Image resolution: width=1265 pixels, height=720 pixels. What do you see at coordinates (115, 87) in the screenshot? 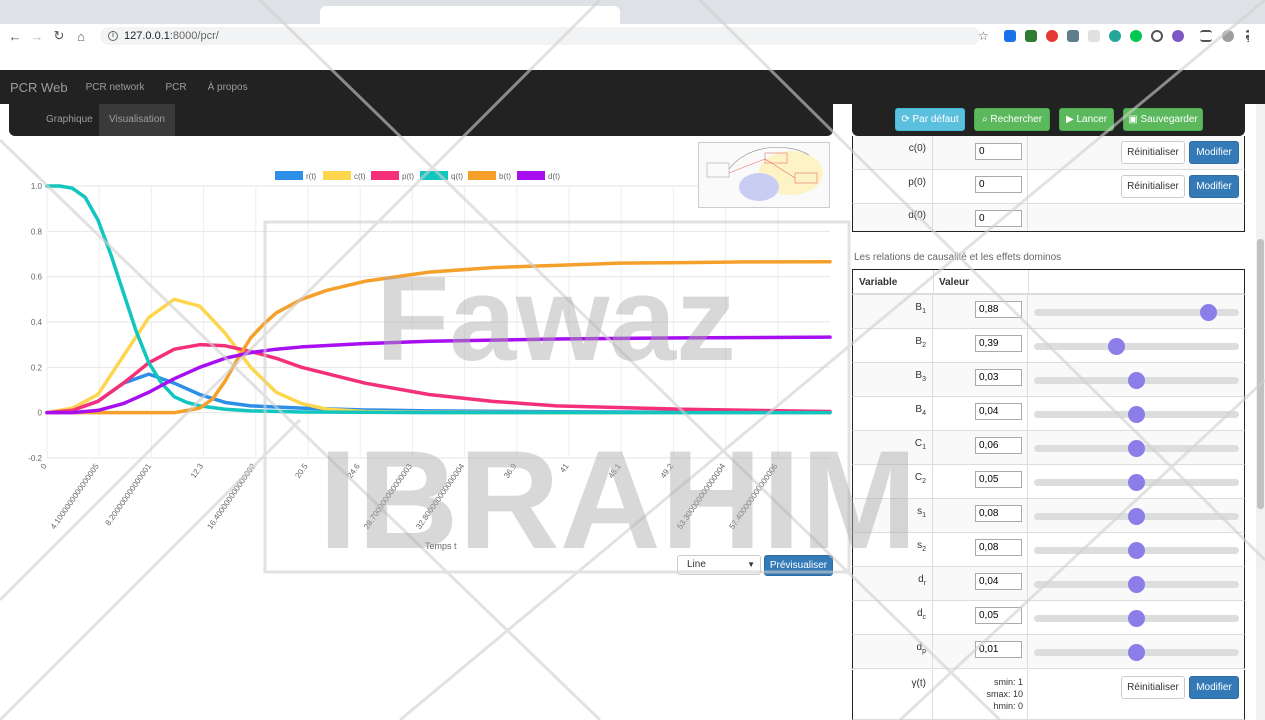
I see `nav-pcr-network: PCR network` at bounding box center [115, 87].